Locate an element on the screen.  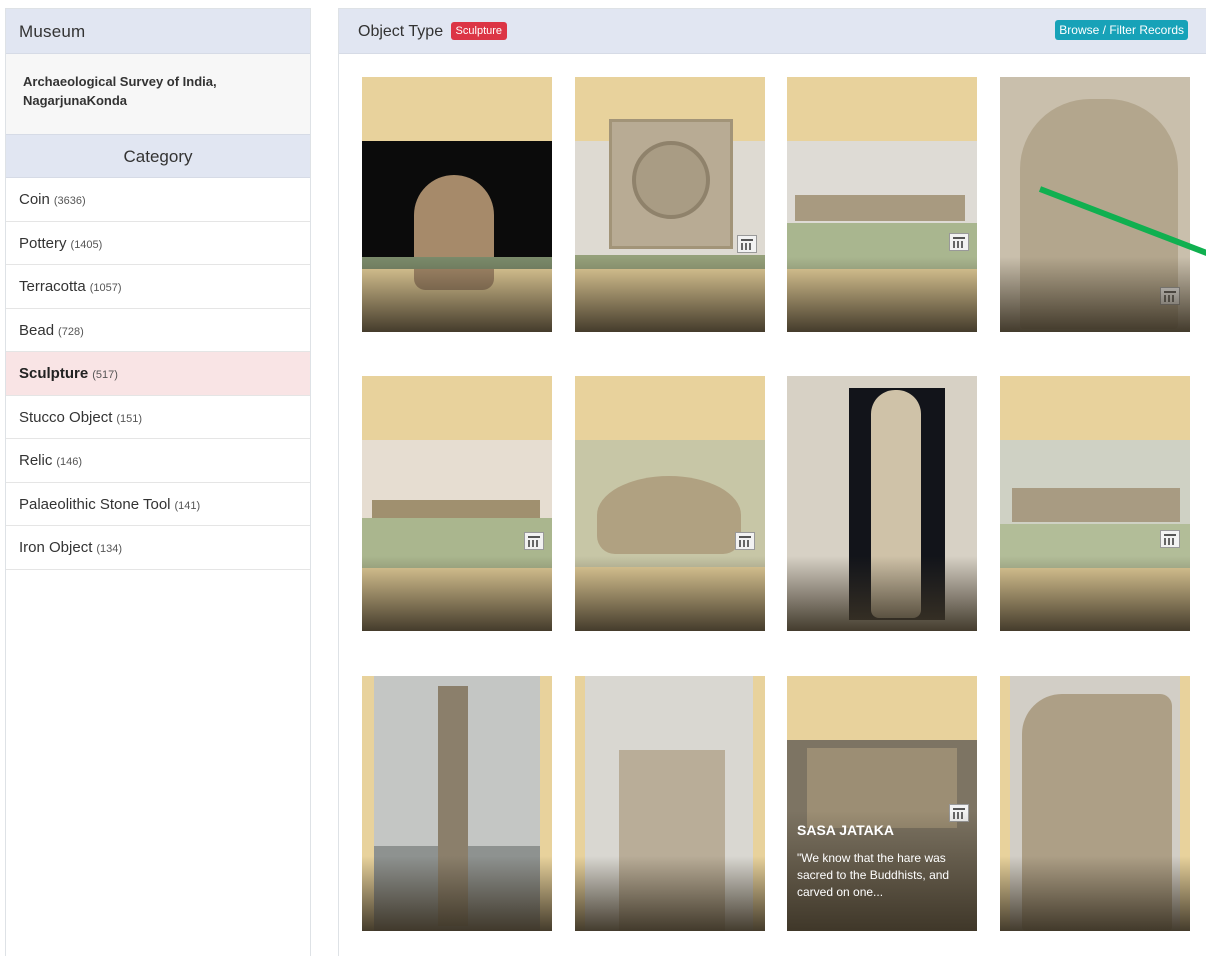
category-label: Bead is located at coordinates (37, 330).